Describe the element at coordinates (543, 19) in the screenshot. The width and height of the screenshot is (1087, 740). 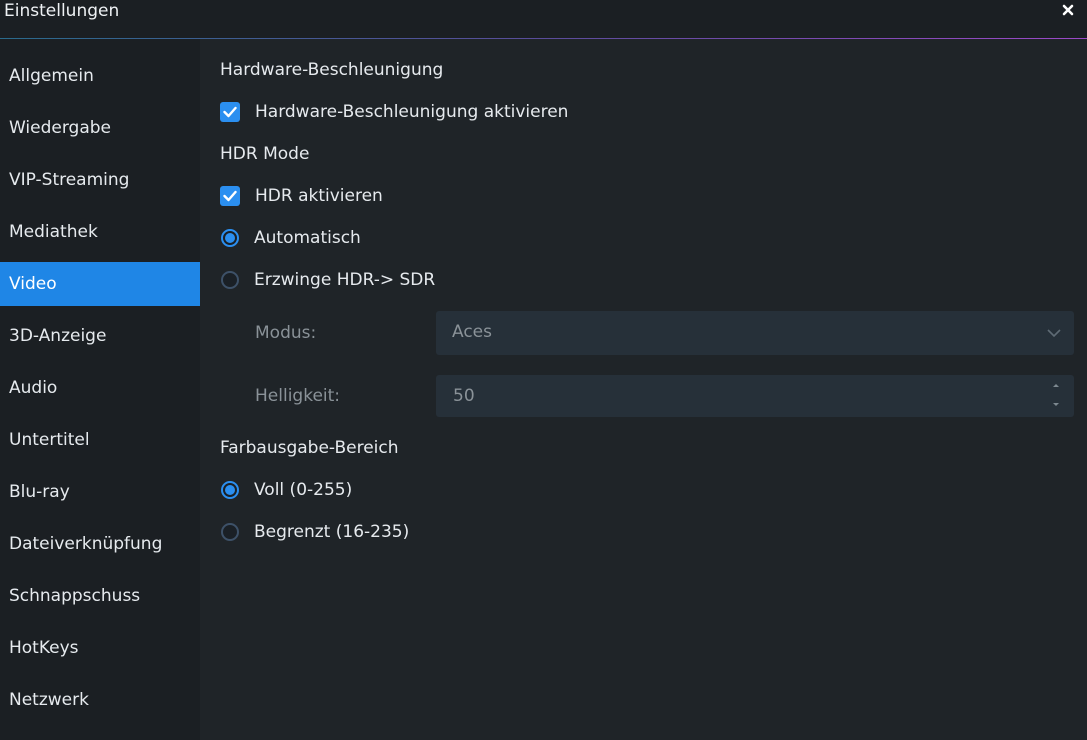
I see `title-bar: Einstellungen` at that location.